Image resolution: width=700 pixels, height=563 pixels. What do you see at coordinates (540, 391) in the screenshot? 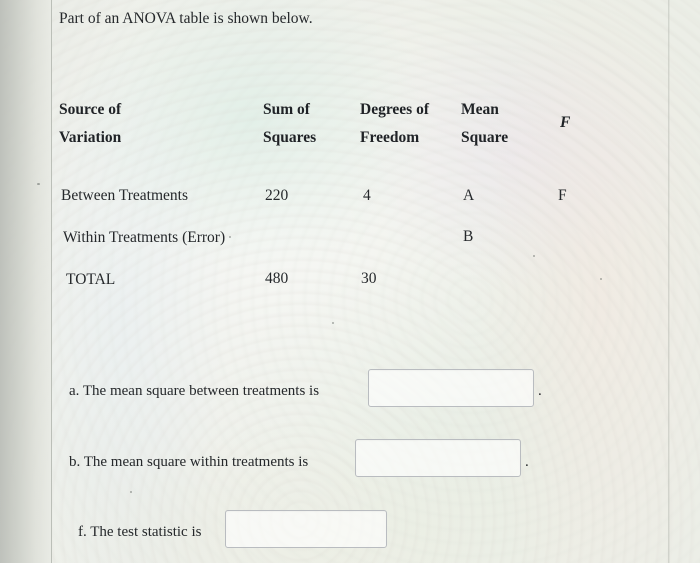
I see `question-a-period: .` at bounding box center [540, 391].